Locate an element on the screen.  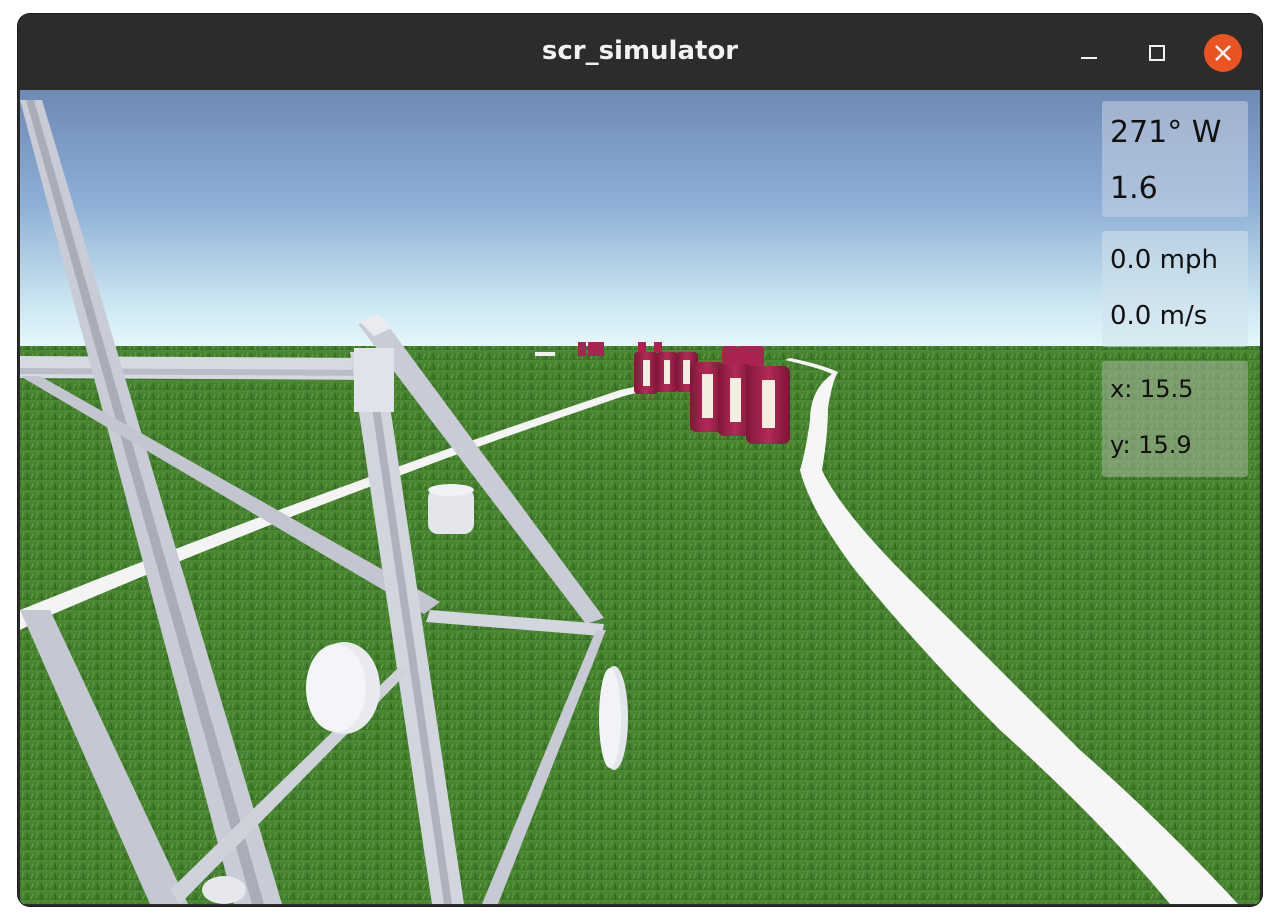
position-x: x: 15.5 is located at coordinates (1152, 389).